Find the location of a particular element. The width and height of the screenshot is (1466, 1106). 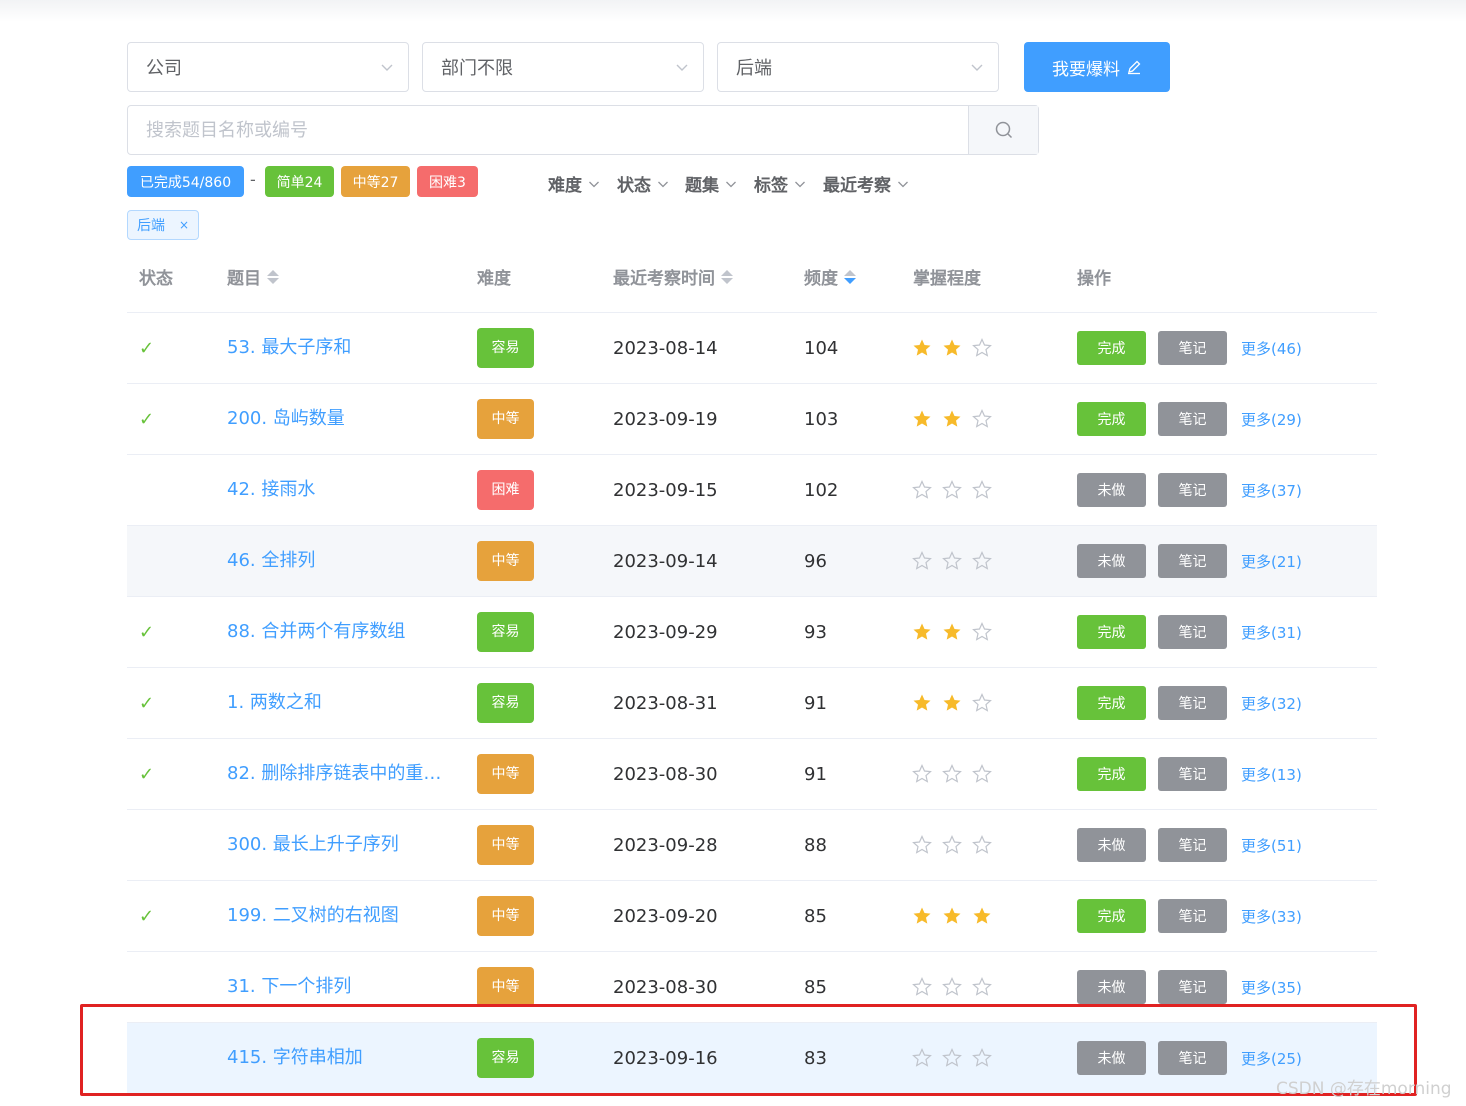

more-link: 更多(46) is located at coordinates (1271, 348).